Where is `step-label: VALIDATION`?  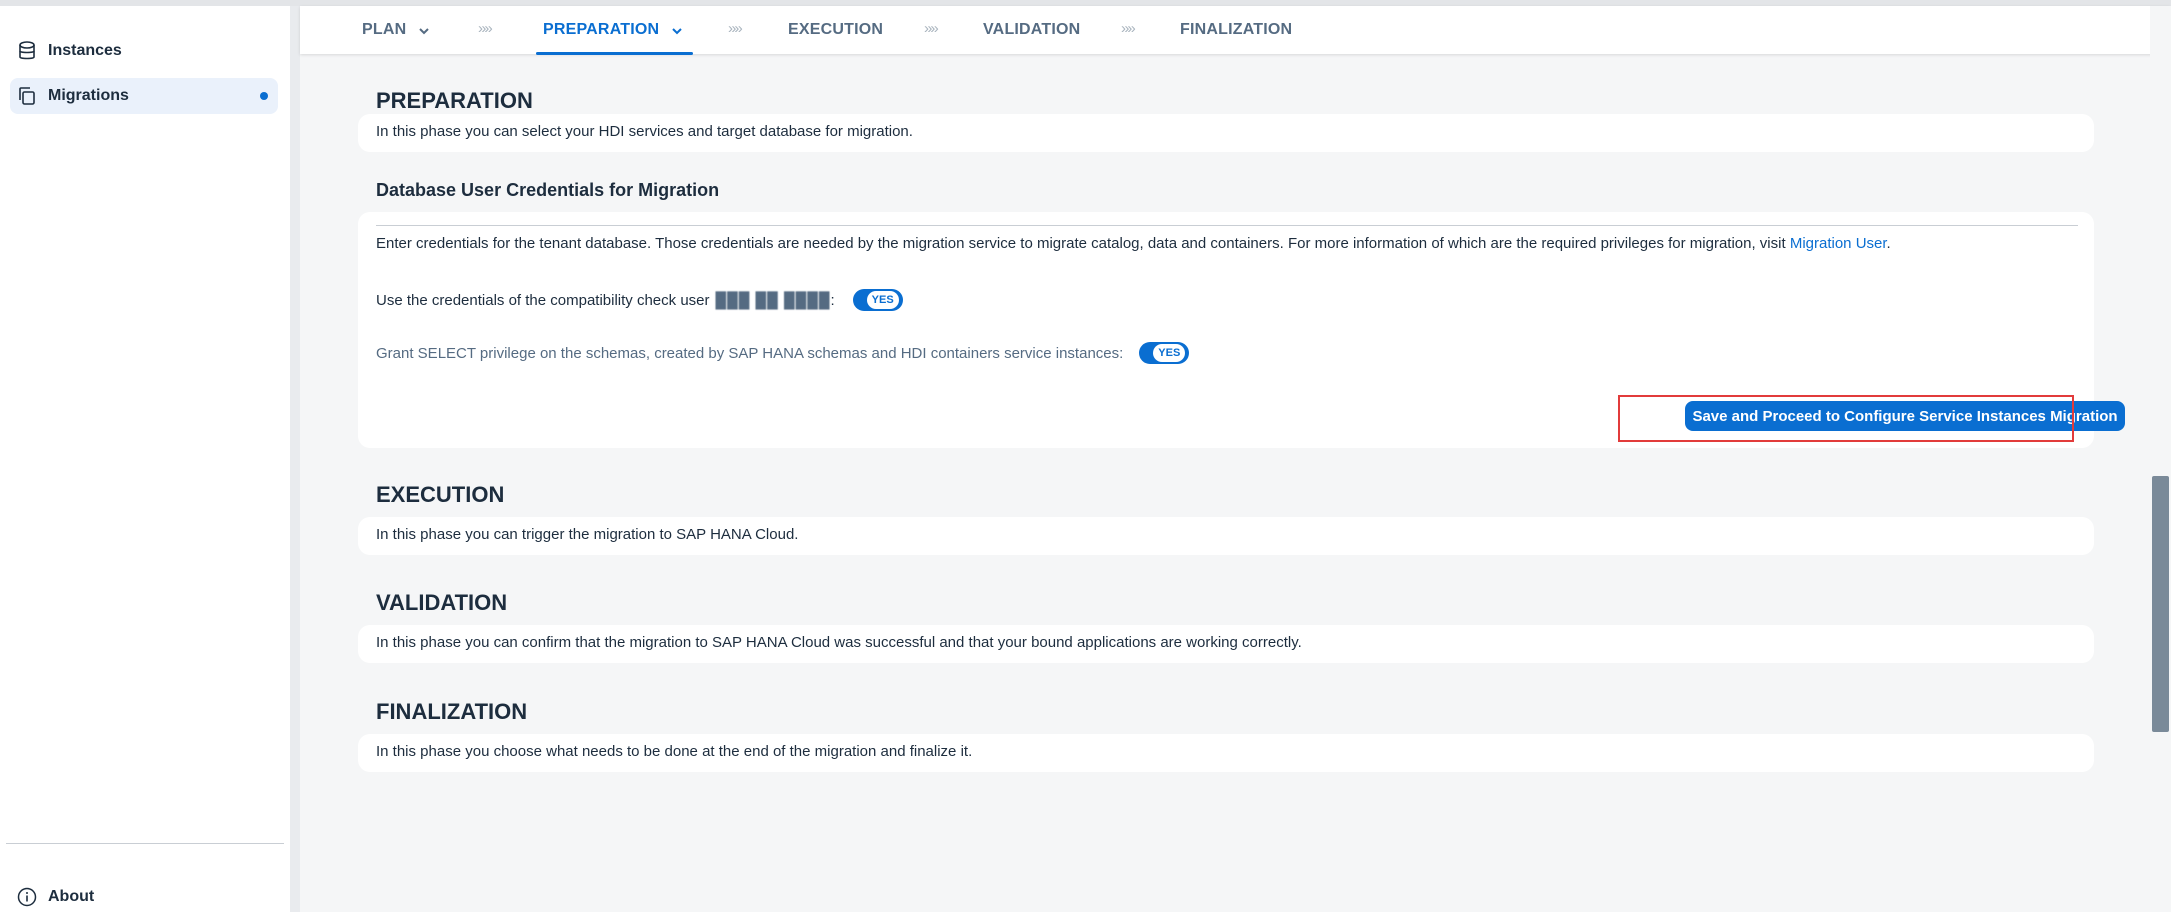
step-label: VALIDATION is located at coordinates (1032, 29).